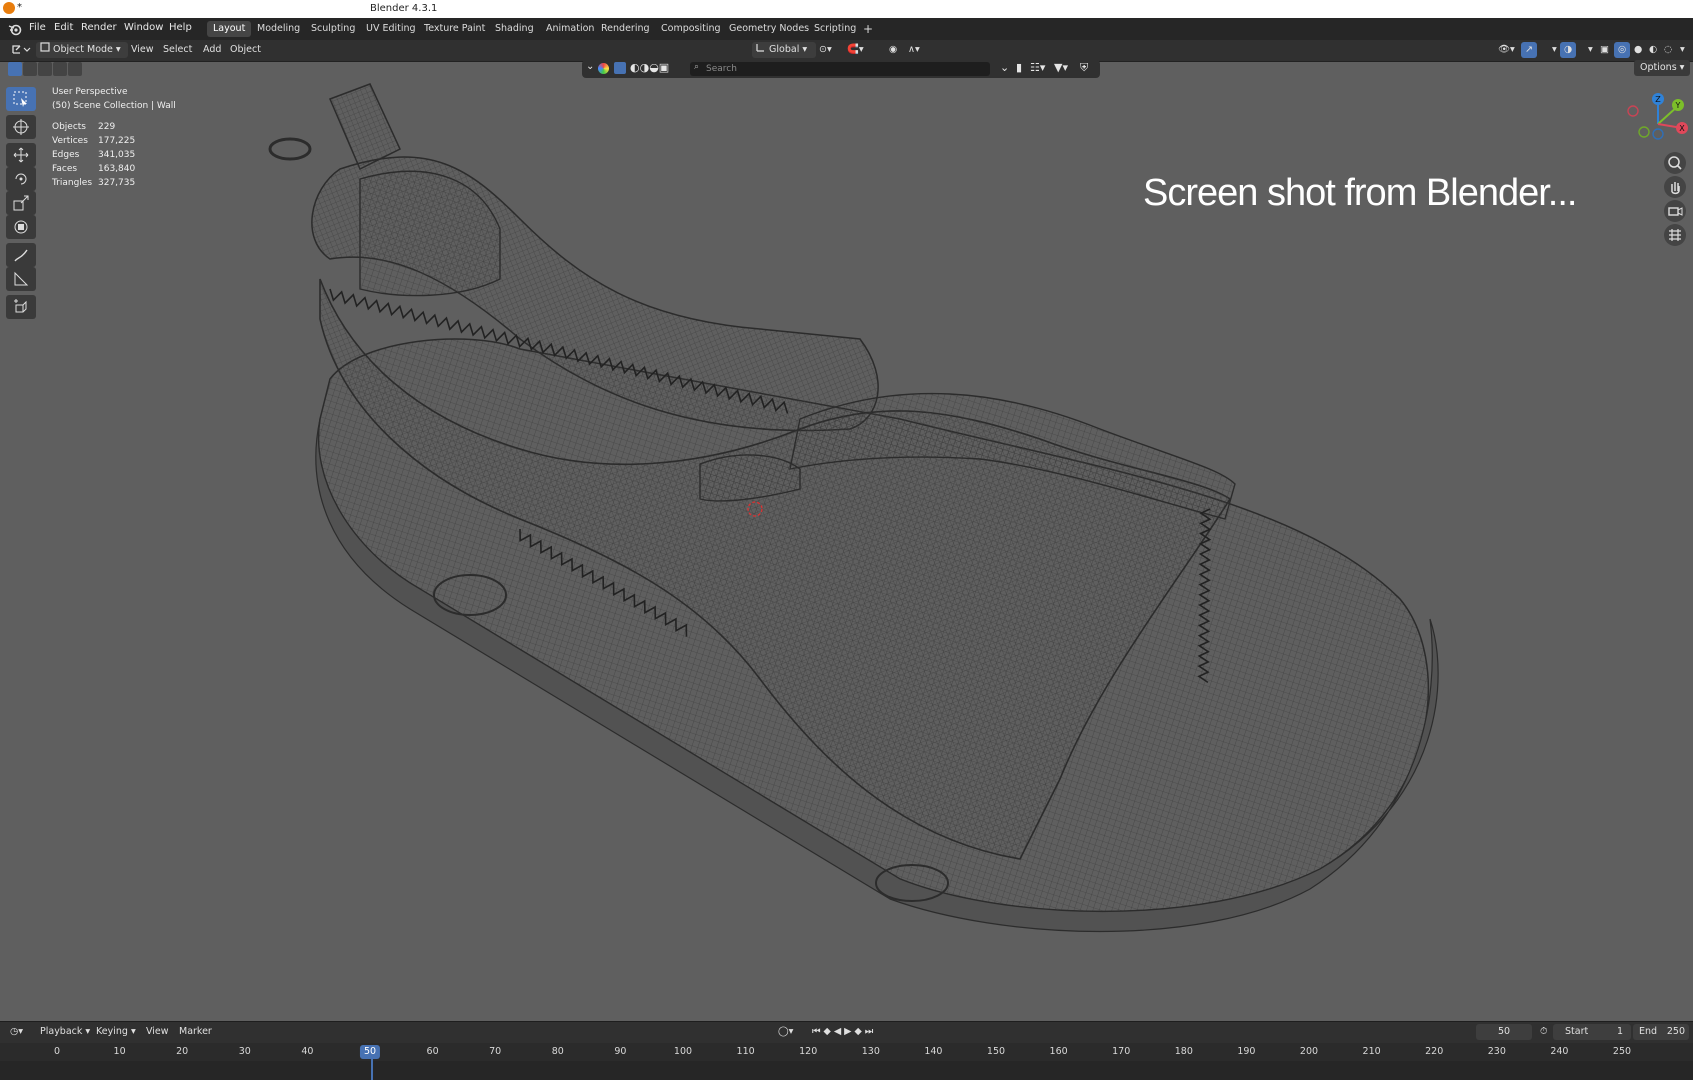  I want to click on timeline-editor-type-icon: ◷▾, so click(16, 1032).